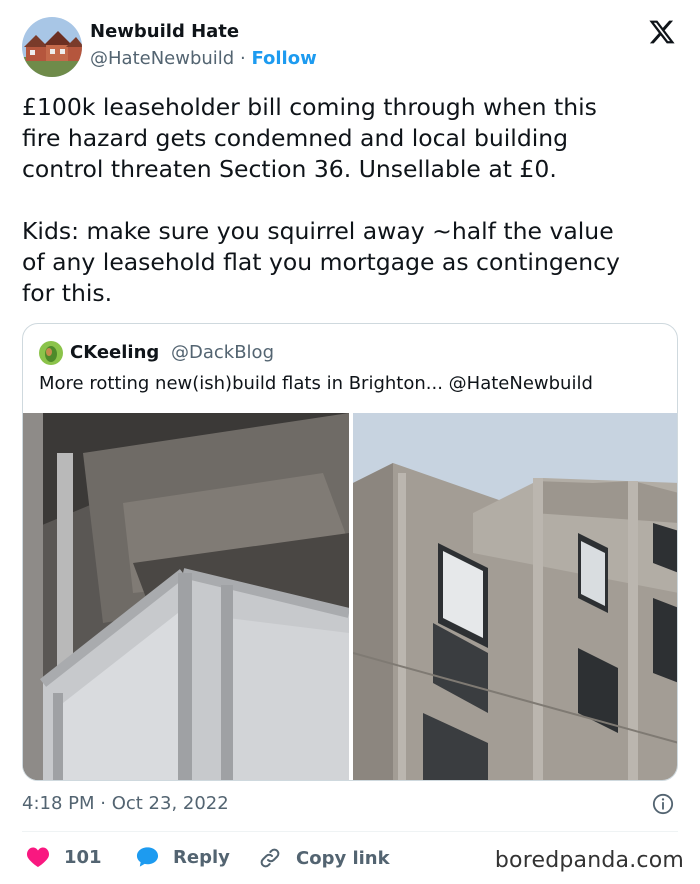 The width and height of the screenshot is (700, 884). Describe the element at coordinates (162, 58) in the screenshot. I see `author-handle: @HateNewbuild` at that location.